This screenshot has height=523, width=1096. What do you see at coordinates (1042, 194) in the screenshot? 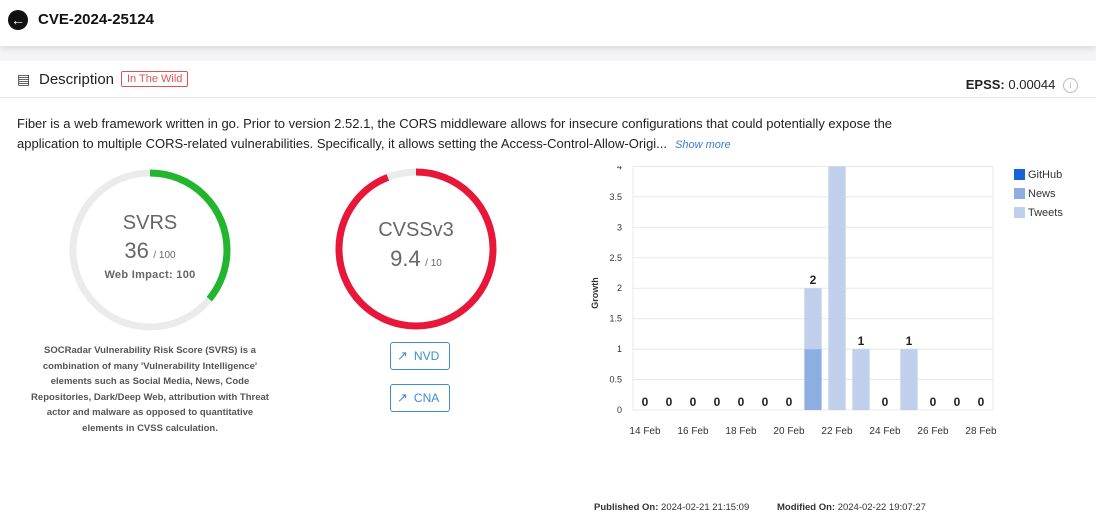
I see `legend-label: News` at bounding box center [1042, 194].